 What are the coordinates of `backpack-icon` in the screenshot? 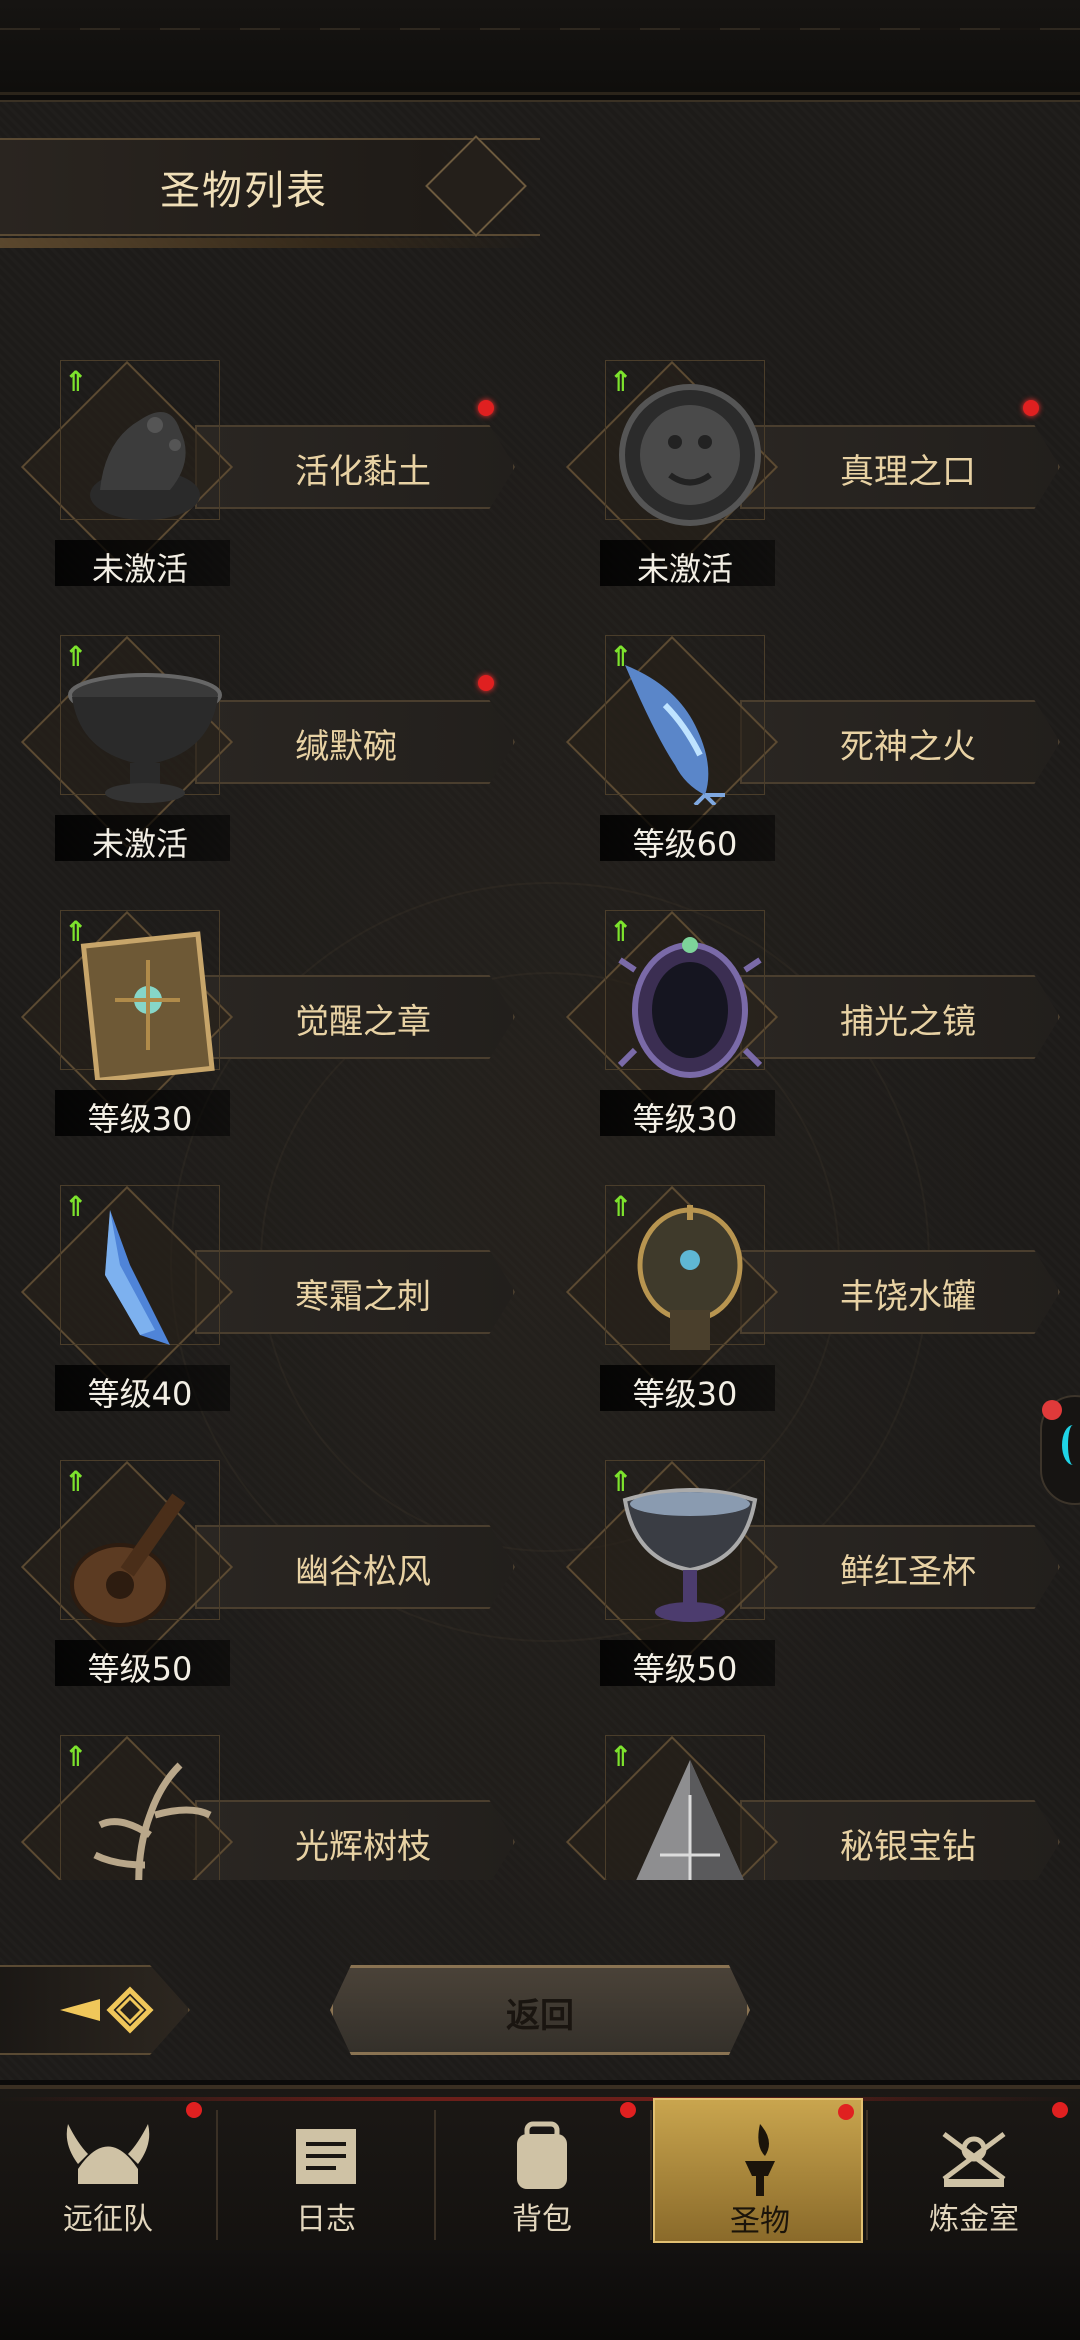 It's located at (542, 2155).